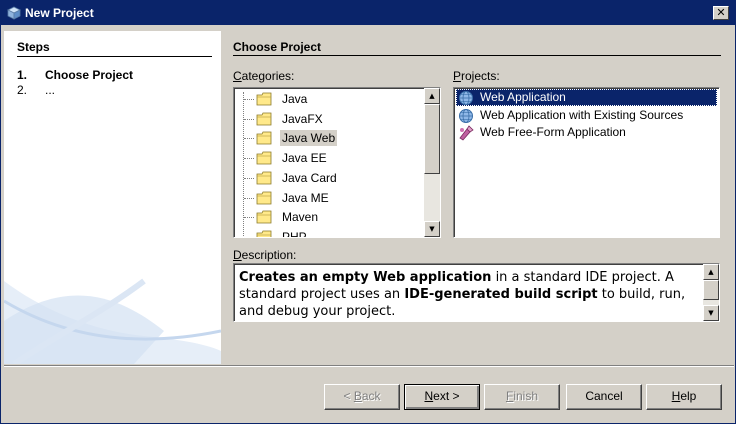 This screenshot has width=736, height=424. What do you see at coordinates (33, 47) in the screenshot?
I see `steps-title: Steps` at bounding box center [33, 47].